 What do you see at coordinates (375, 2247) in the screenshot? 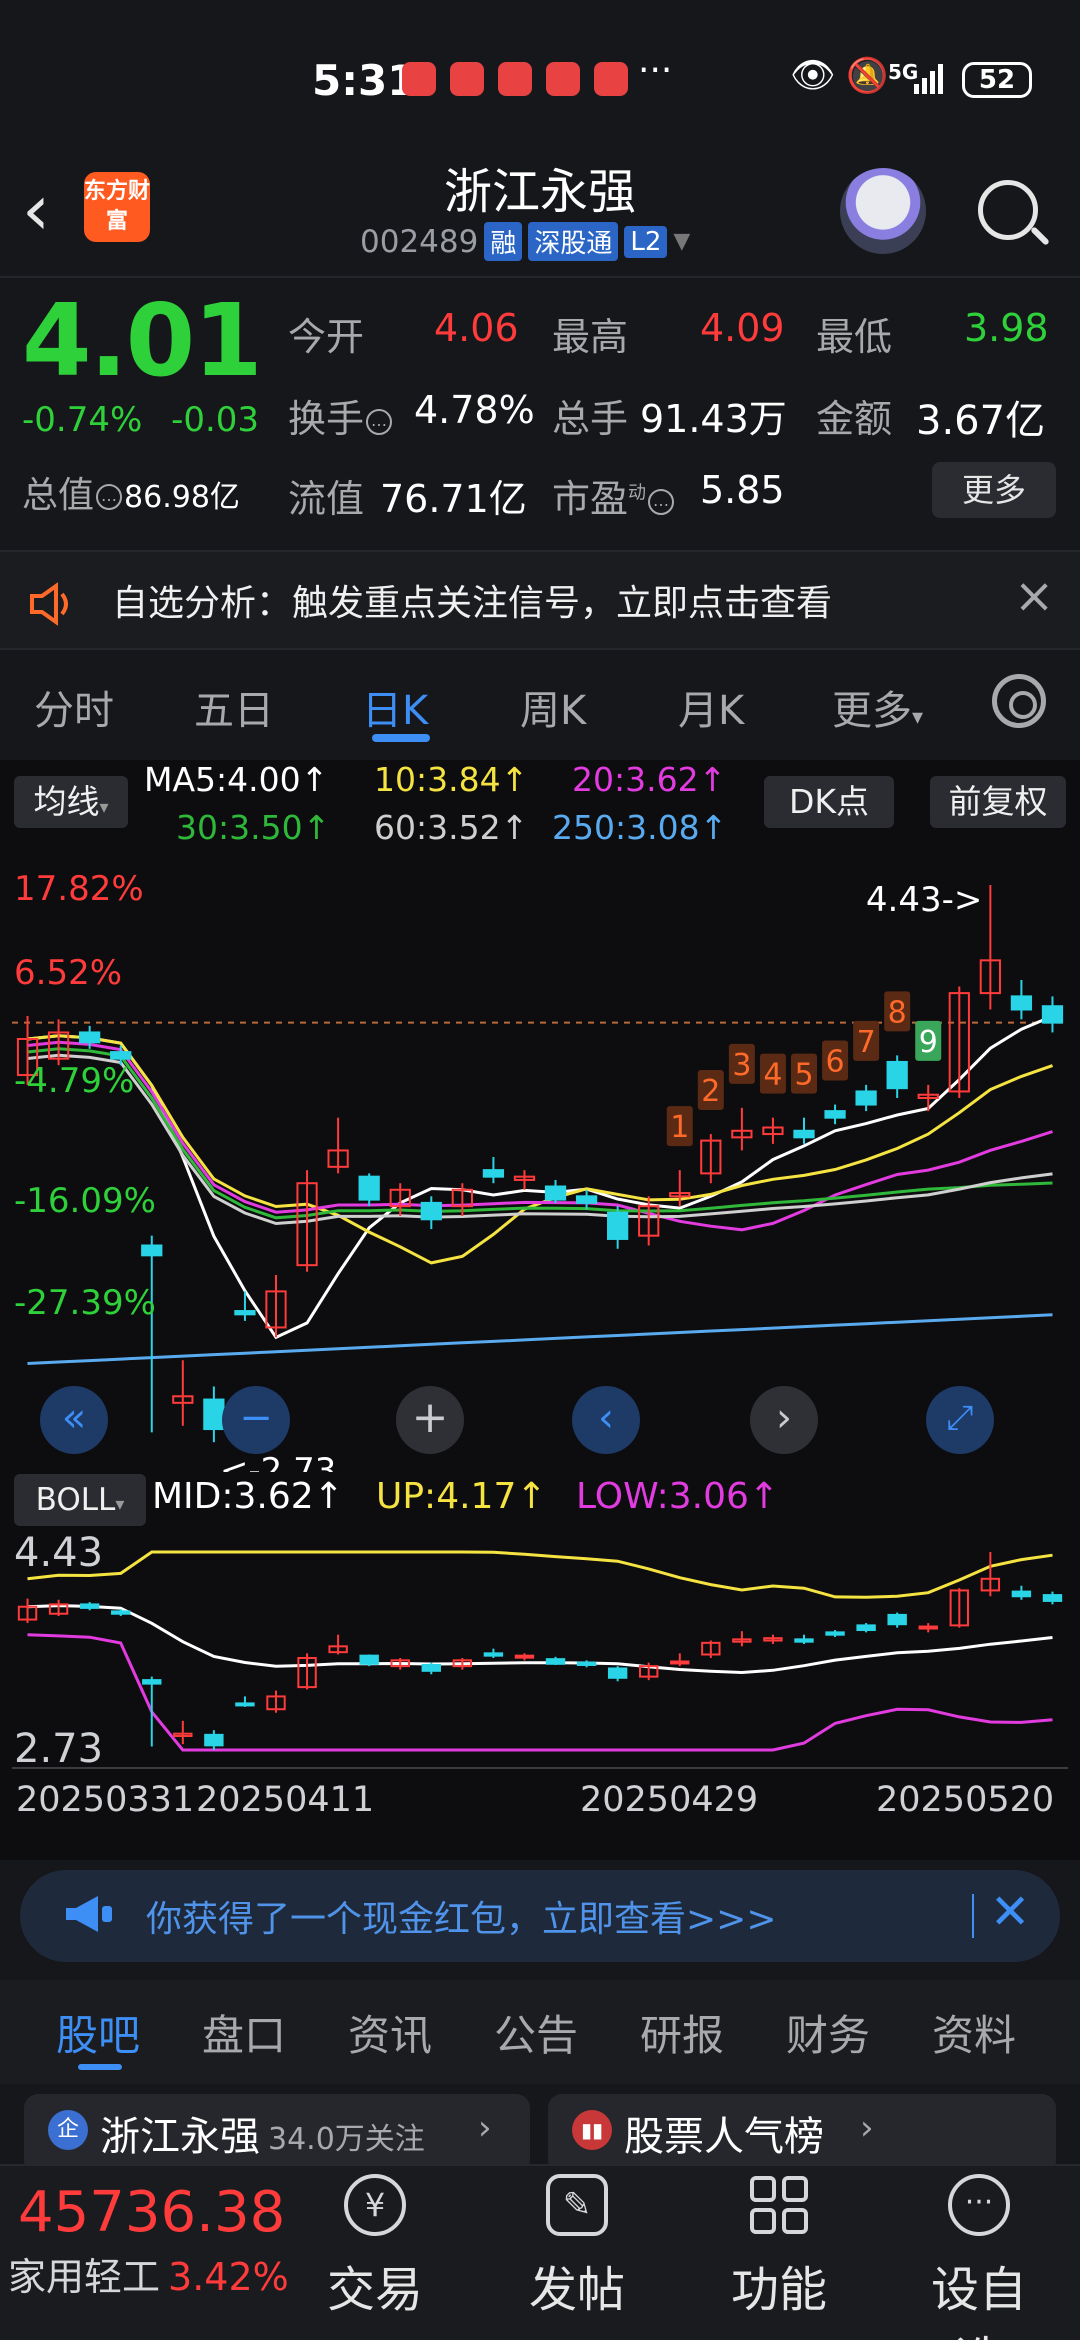
I see `nav-trade: ¥ 交易` at bounding box center [375, 2247].